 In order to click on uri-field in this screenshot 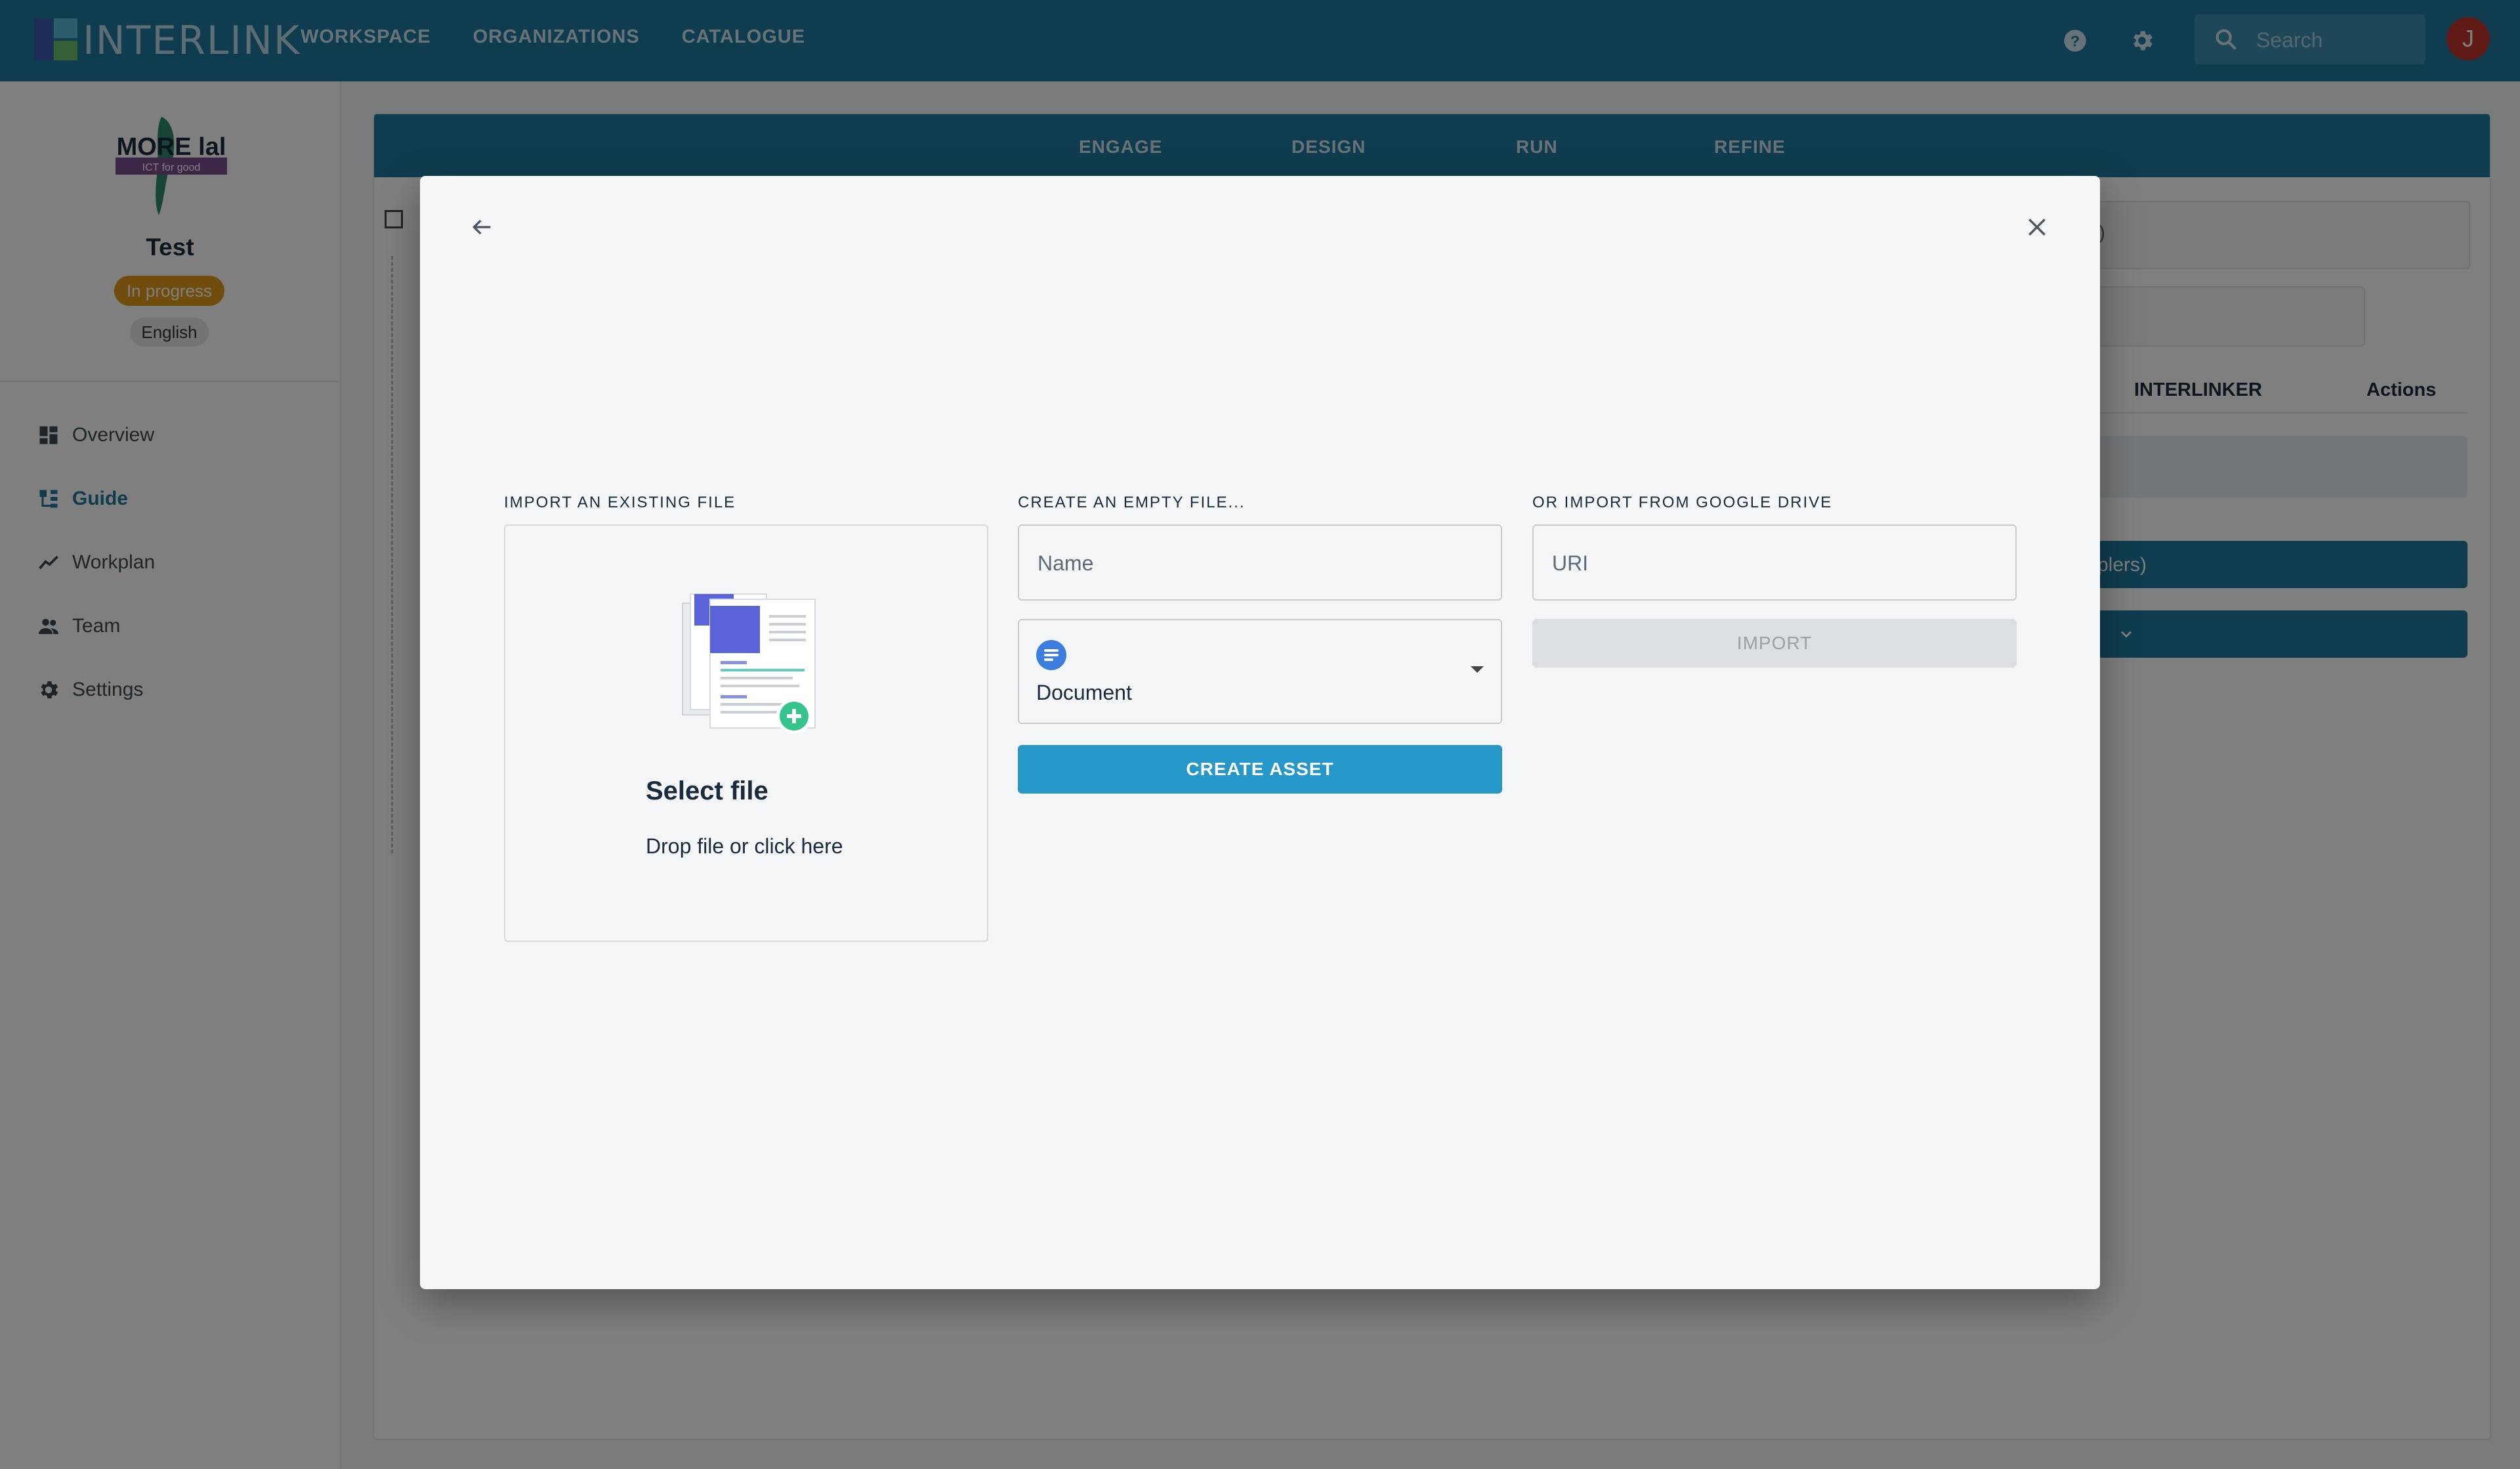, I will do `click(1774, 562)`.